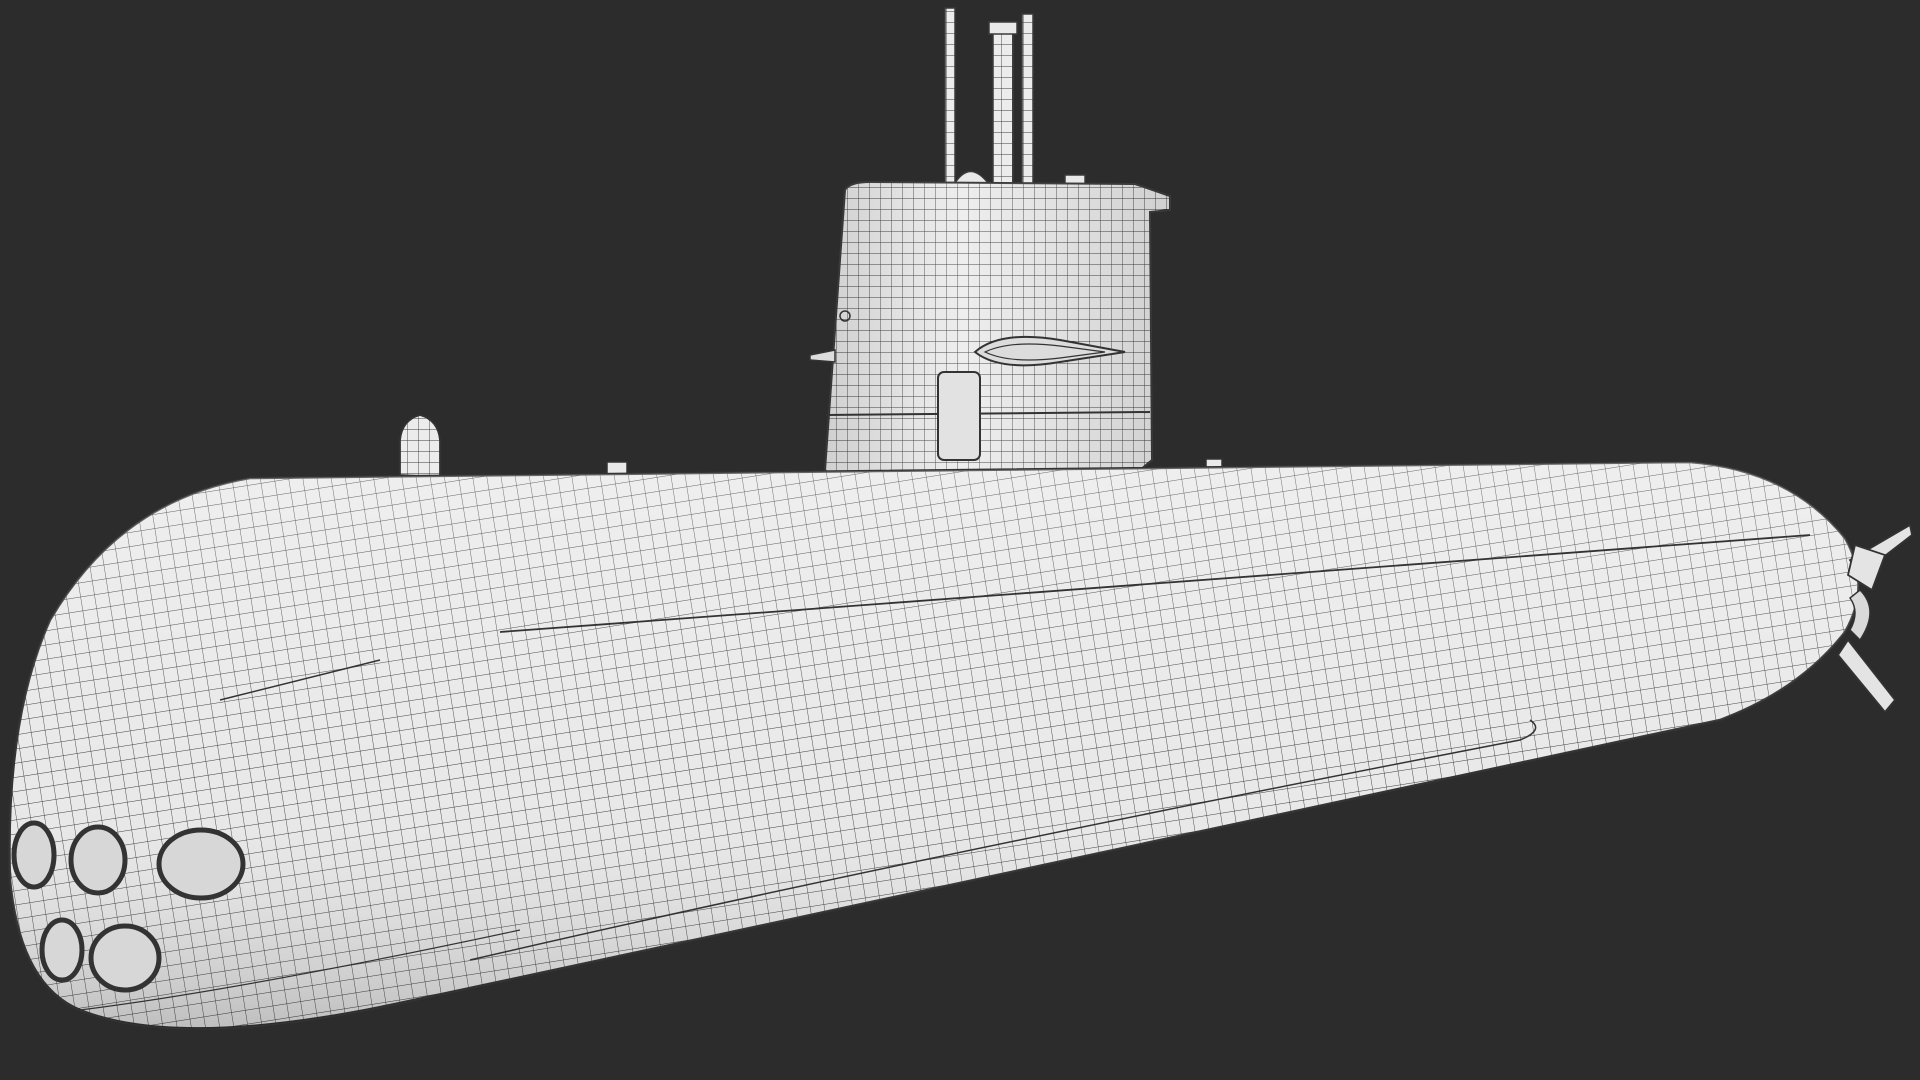 The image size is (1920, 1080). I want to click on sail-conning-tower, so click(990, 330).